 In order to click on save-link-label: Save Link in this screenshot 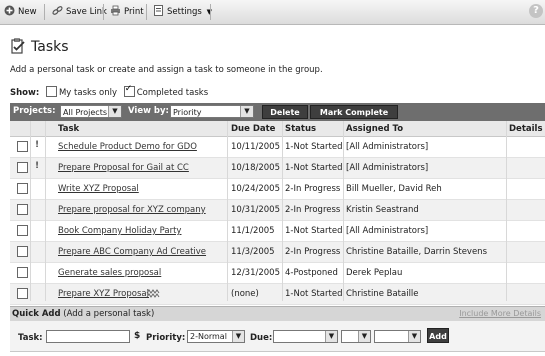, I will do `click(86, 12)`.